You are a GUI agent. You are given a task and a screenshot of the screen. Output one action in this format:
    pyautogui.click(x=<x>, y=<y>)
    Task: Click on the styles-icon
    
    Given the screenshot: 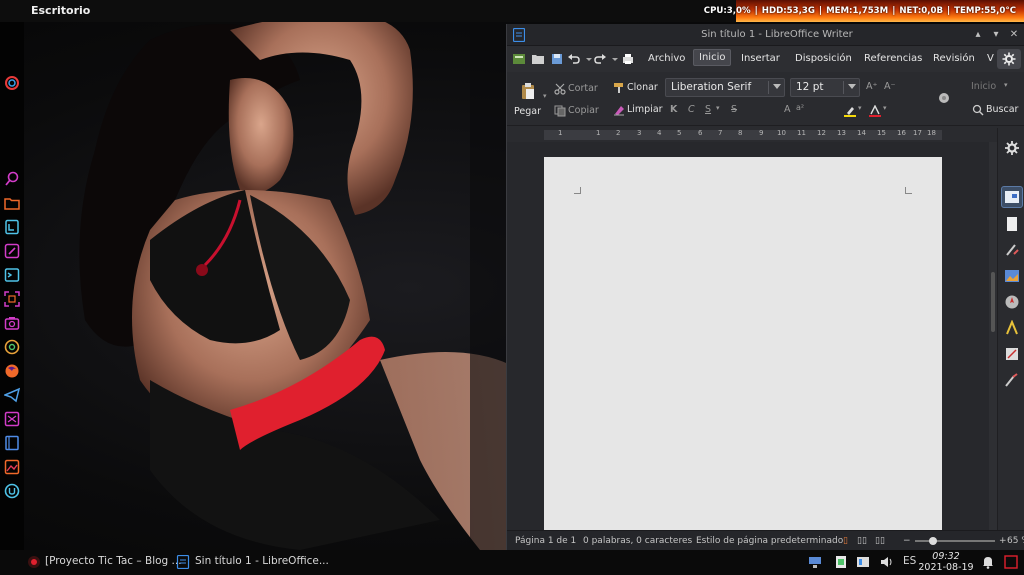 What is the action you would take?
    pyautogui.click(x=944, y=98)
    